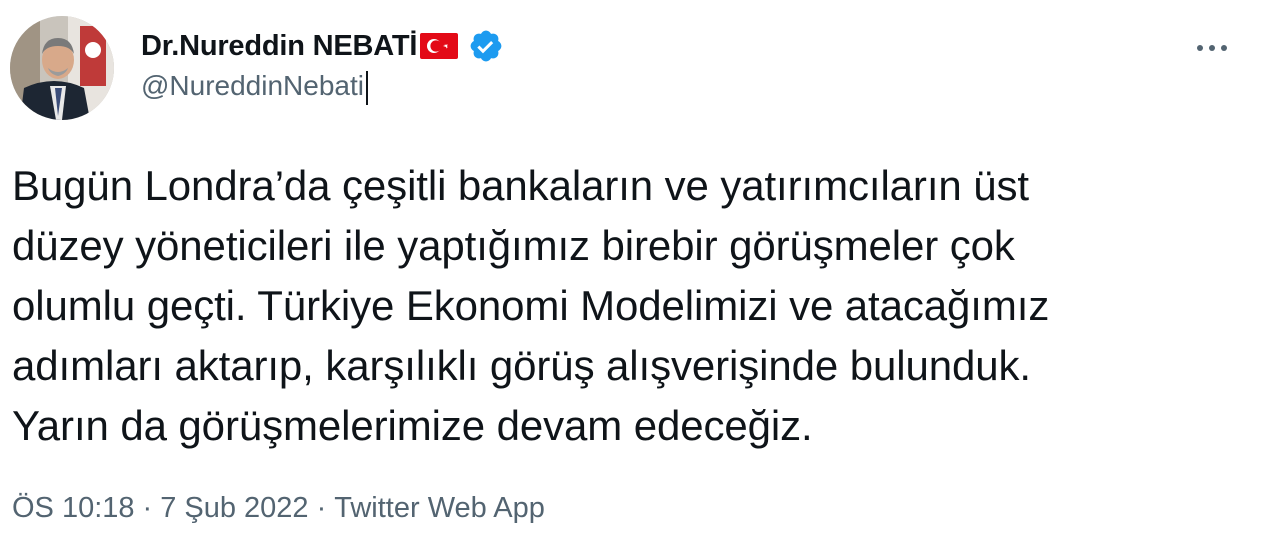 The width and height of the screenshot is (1280, 546). What do you see at coordinates (73, 508) in the screenshot?
I see `tweet-time: ÖS 10:18` at bounding box center [73, 508].